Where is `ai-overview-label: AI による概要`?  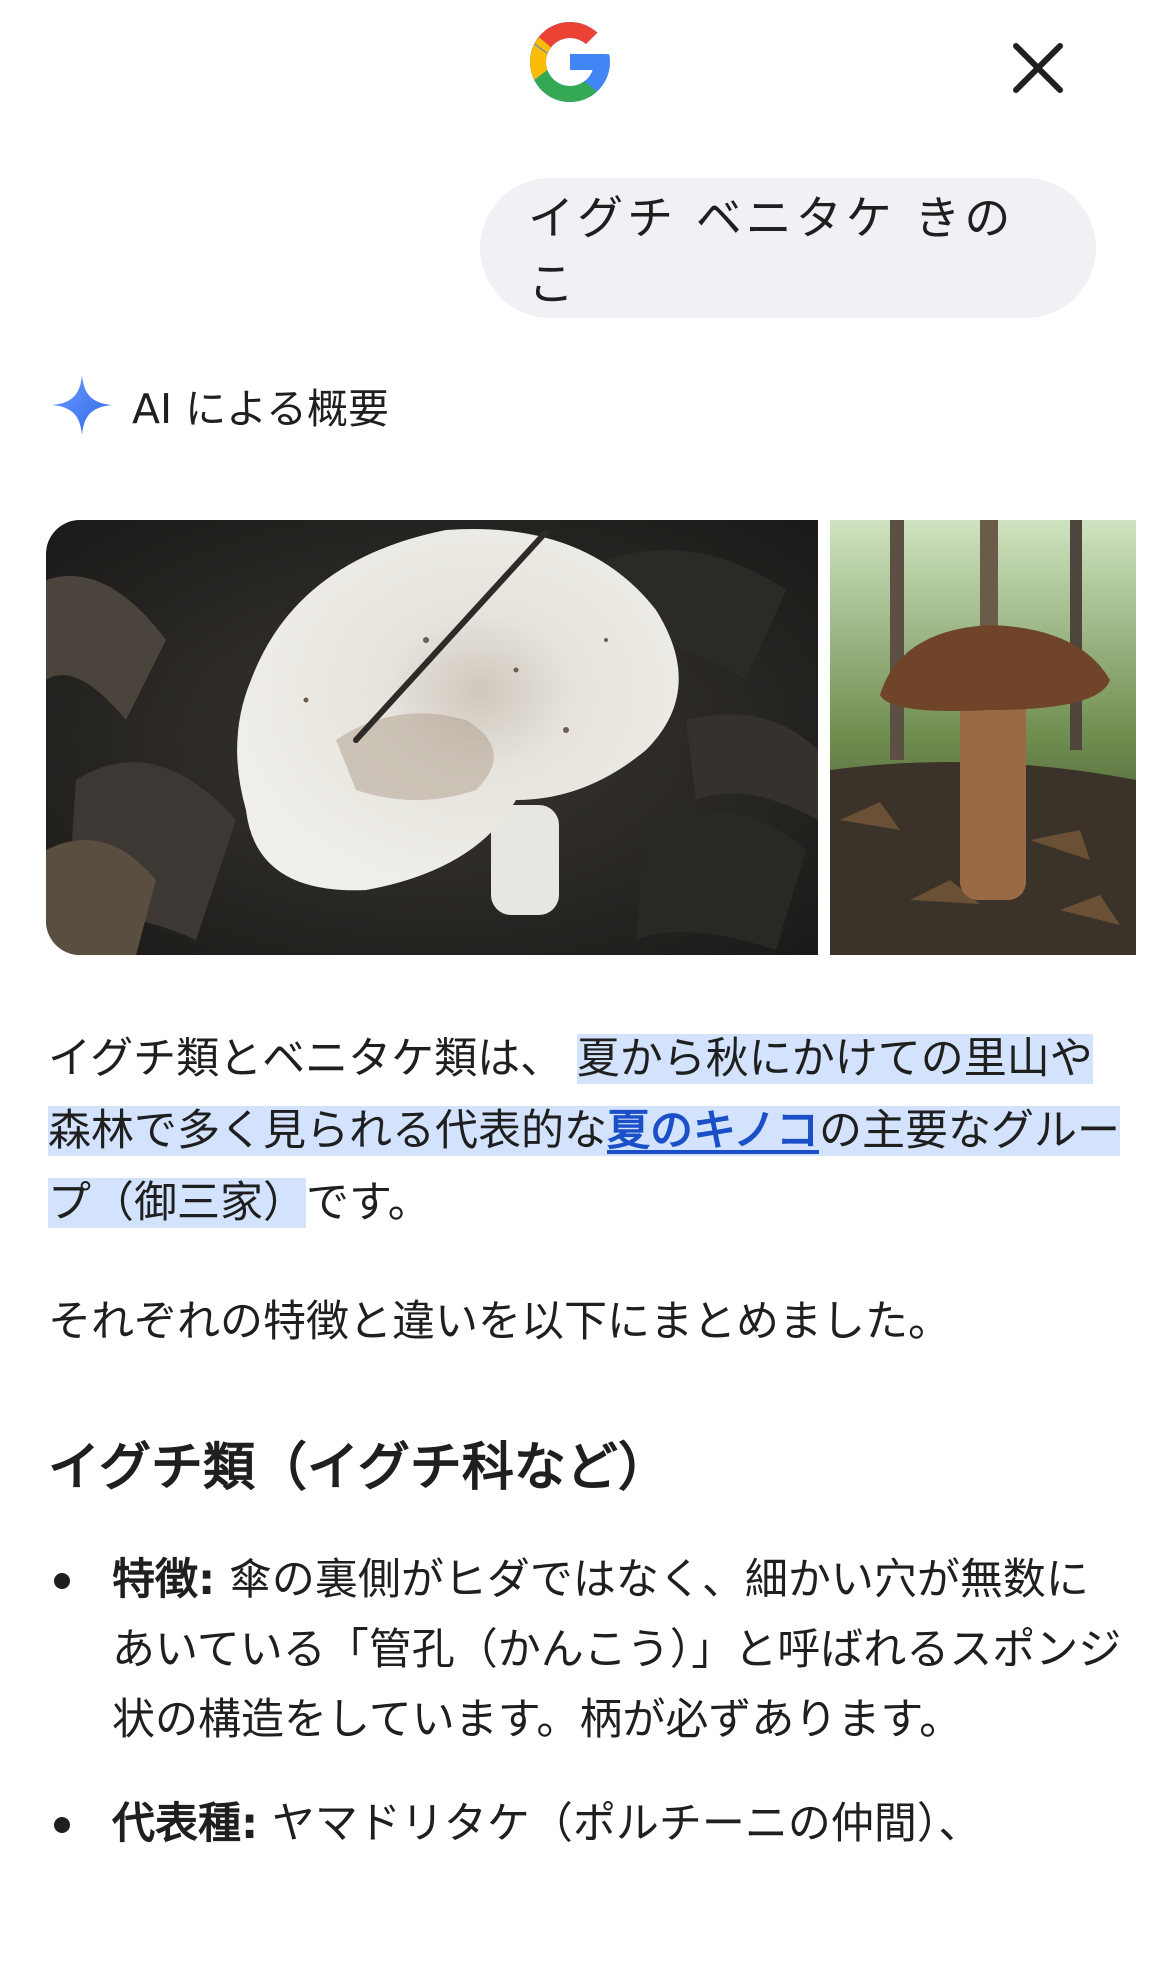 ai-overview-label: AI による概要 is located at coordinates (260, 409).